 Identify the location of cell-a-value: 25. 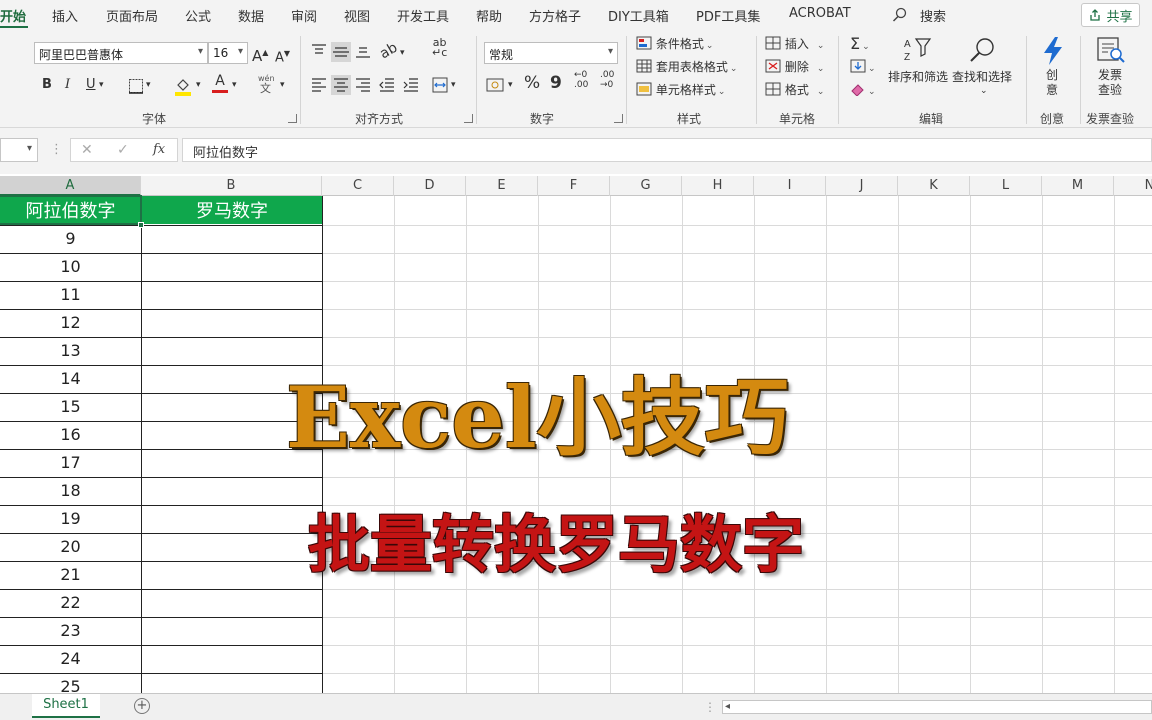
(70, 683).